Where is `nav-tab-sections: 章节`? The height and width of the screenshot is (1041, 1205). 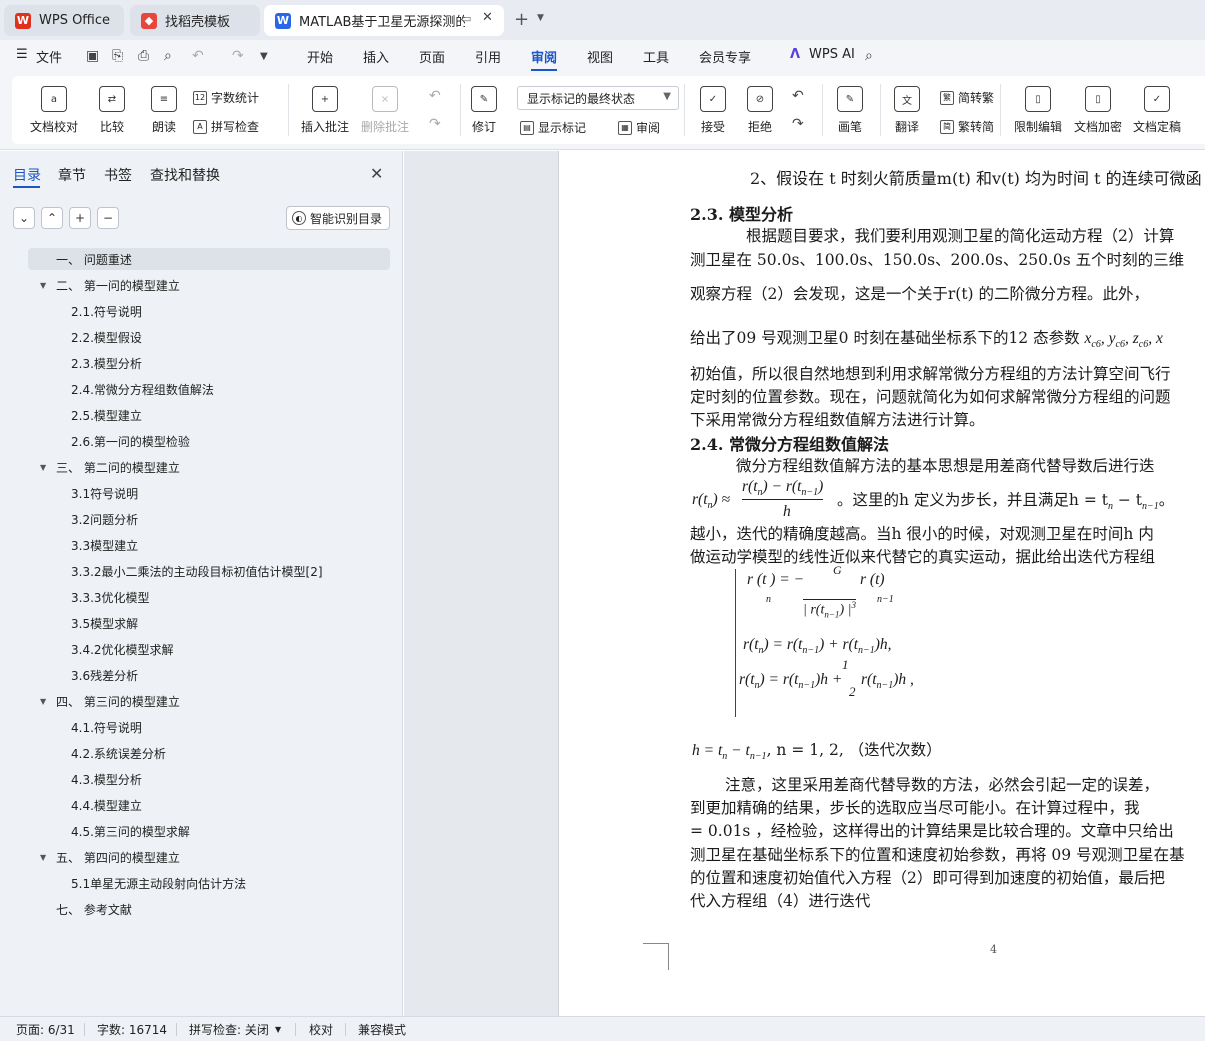 nav-tab-sections: 章节 is located at coordinates (72, 175).